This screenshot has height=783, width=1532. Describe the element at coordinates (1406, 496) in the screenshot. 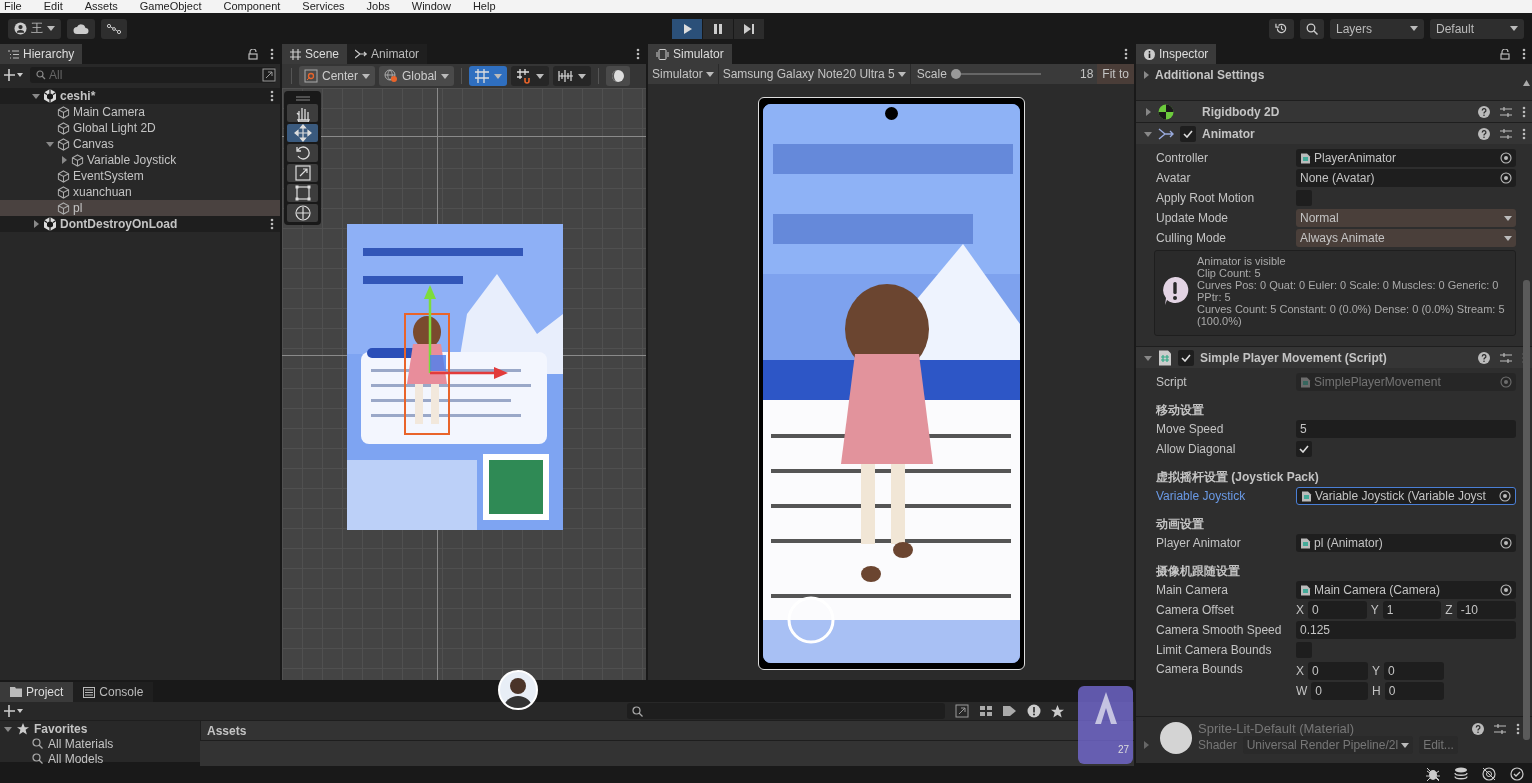

I see `object-field: Variable Joystick (Variable Joyst` at that location.